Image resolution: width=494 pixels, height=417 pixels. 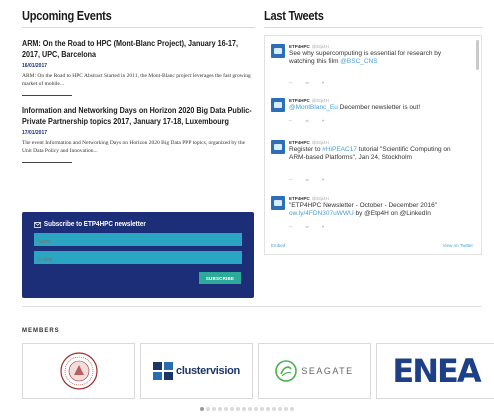 What do you see at coordinates (313, 107) in the screenshot?
I see `tweet-link: @MontBlanc_Eu` at bounding box center [313, 107].